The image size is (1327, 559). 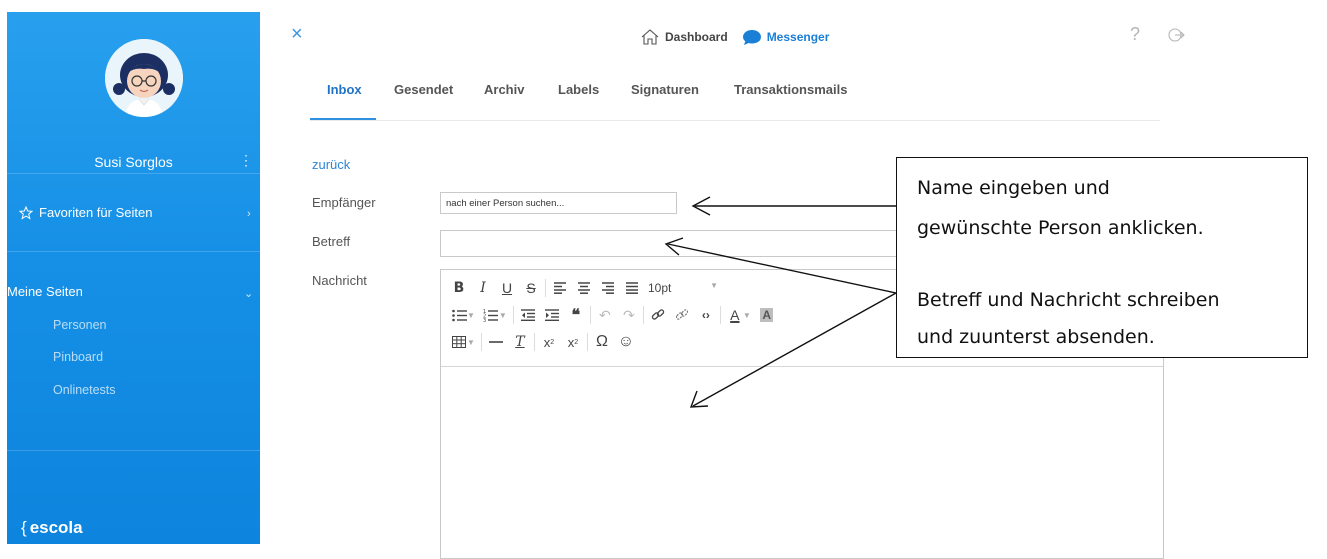 What do you see at coordinates (1060, 228) in the screenshot?
I see `callout-line: gewünschte Person anklicken.` at bounding box center [1060, 228].